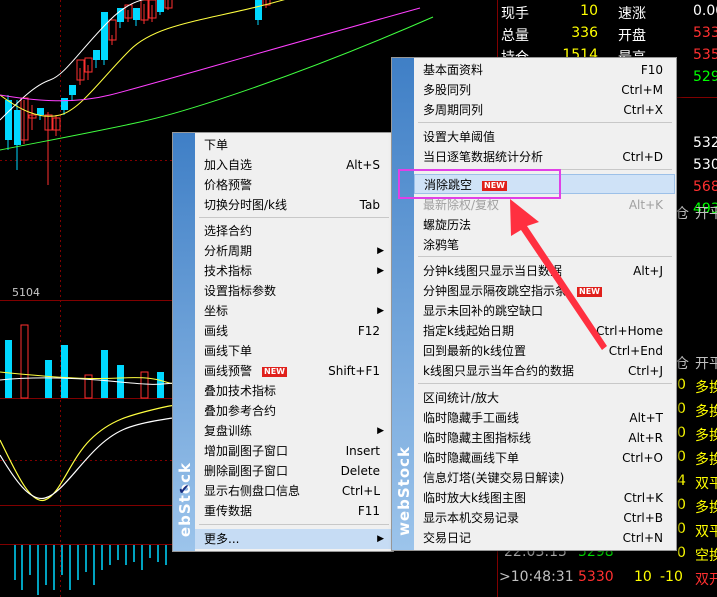  I want to click on menu-item-label: 删除副图子窗口, so click(246, 471).